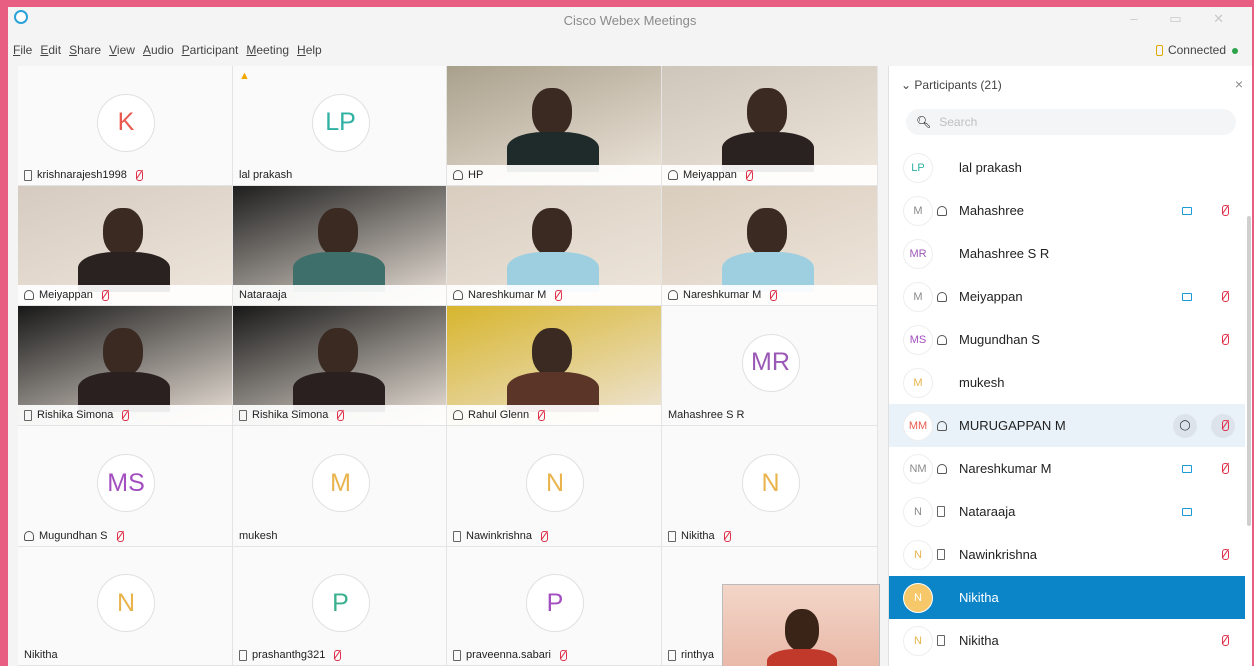 The height and width of the screenshot is (666, 1254). What do you see at coordinates (122, 50) in the screenshot?
I see `menu-view: View` at bounding box center [122, 50].